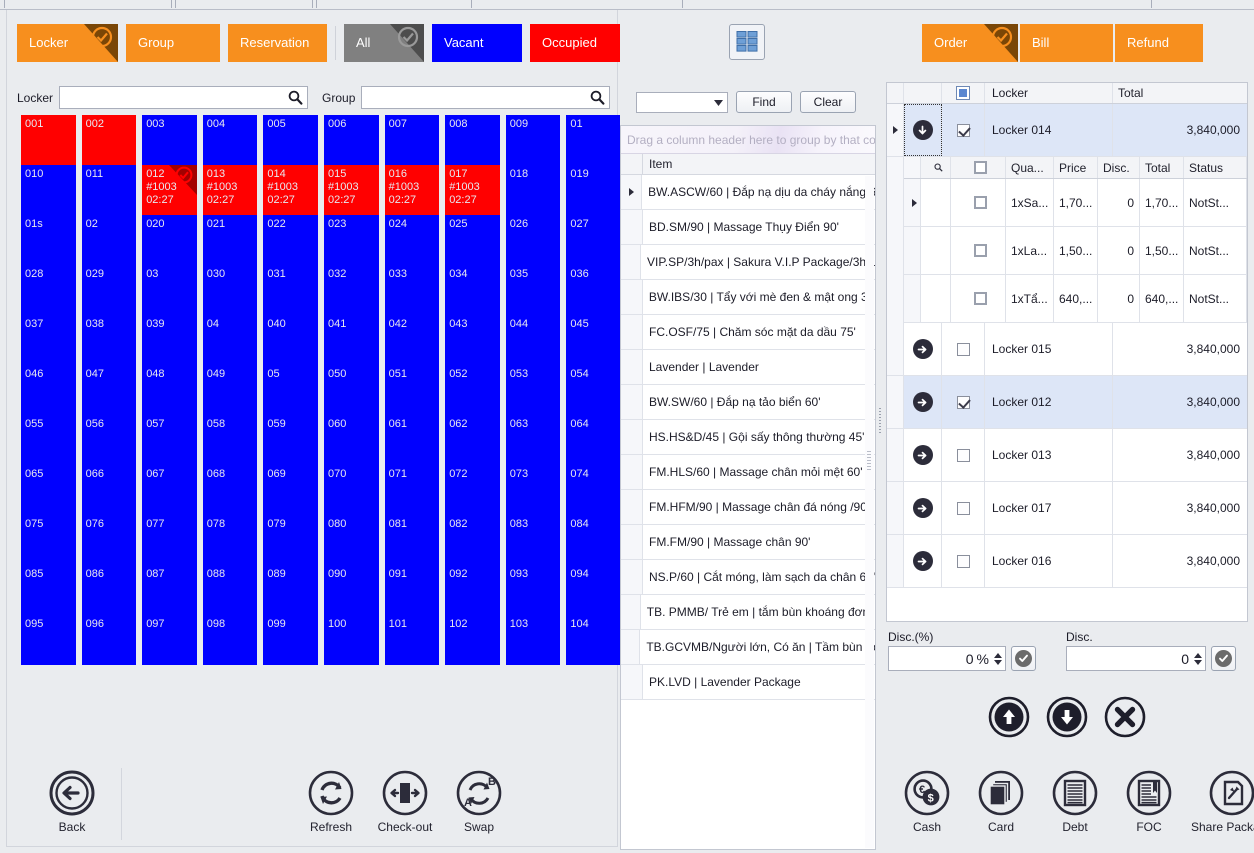 The image size is (1254, 853). What do you see at coordinates (48, 540) in the screenshot?
I see `locker-cell-075: 075` at bounding box center [48, 540].